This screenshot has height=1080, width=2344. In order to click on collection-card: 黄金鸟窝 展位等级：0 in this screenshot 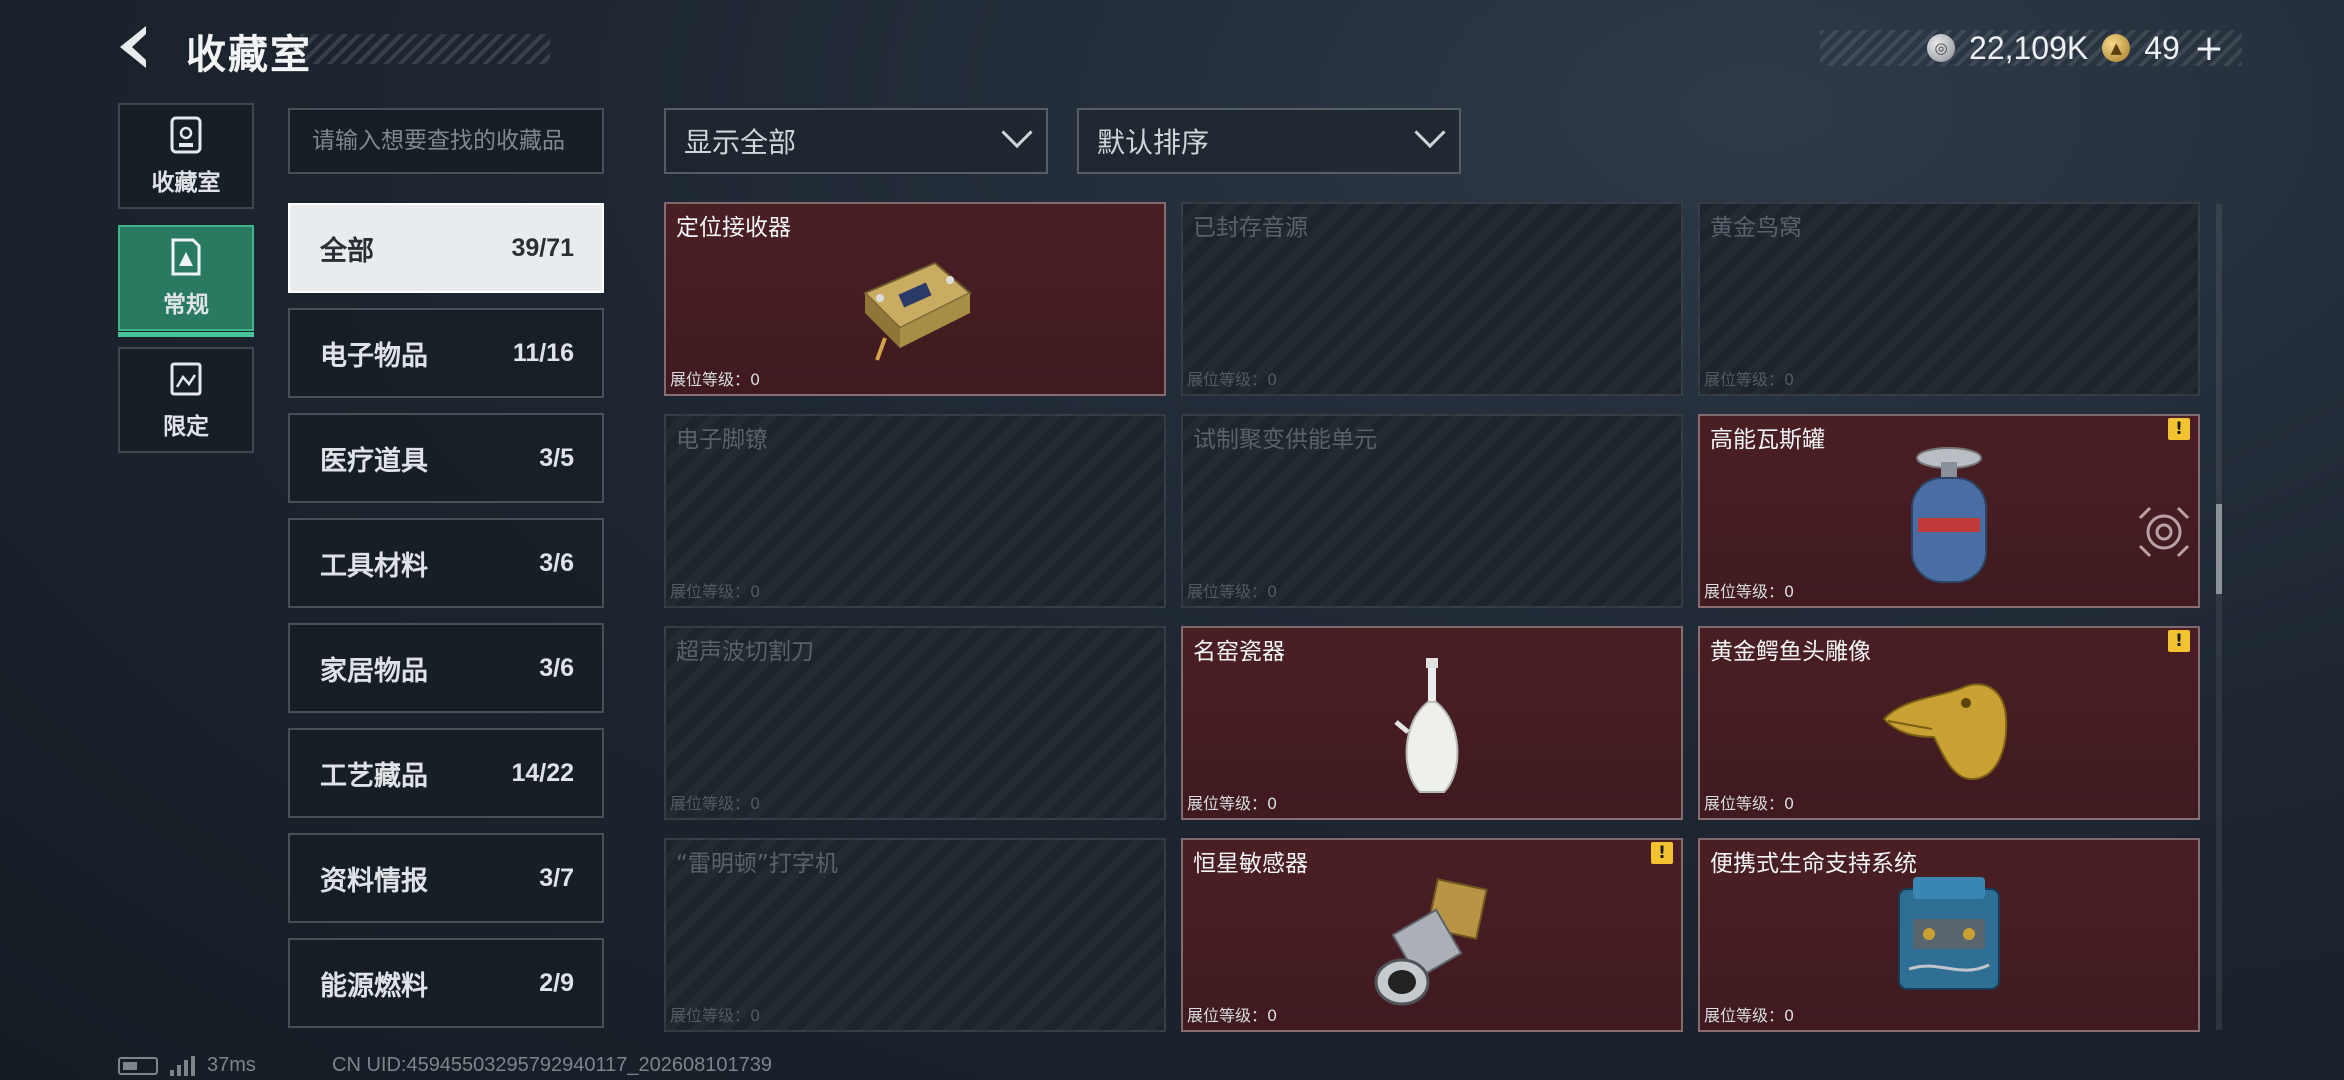, I will do `click(1949, 299)`.